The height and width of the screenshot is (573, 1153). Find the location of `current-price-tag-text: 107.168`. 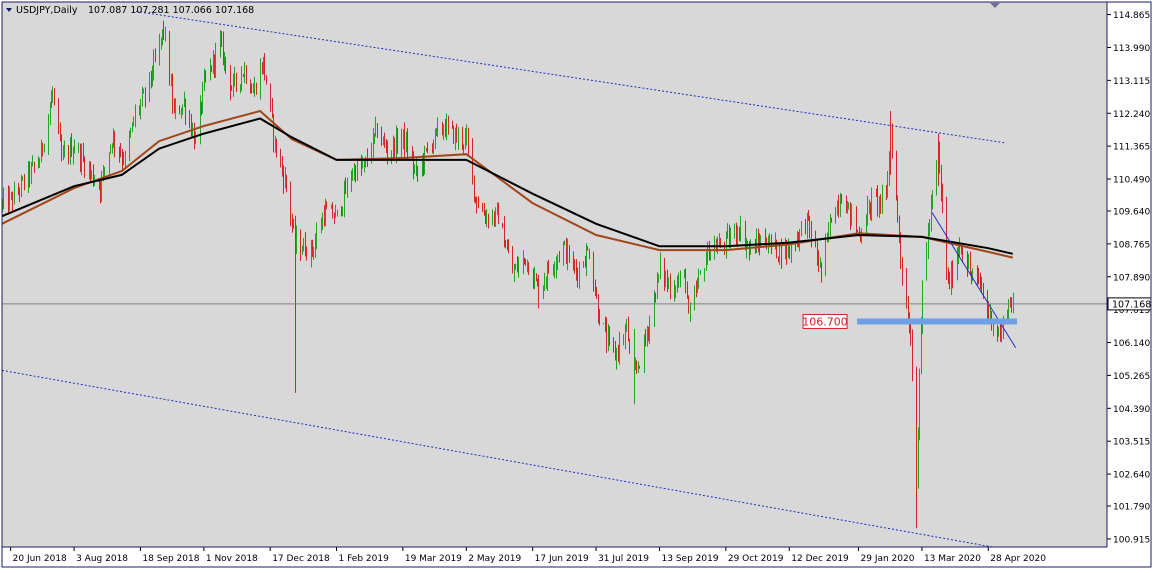

current-price-tag-text: 107.168 is located at coordinates (1131, 304).